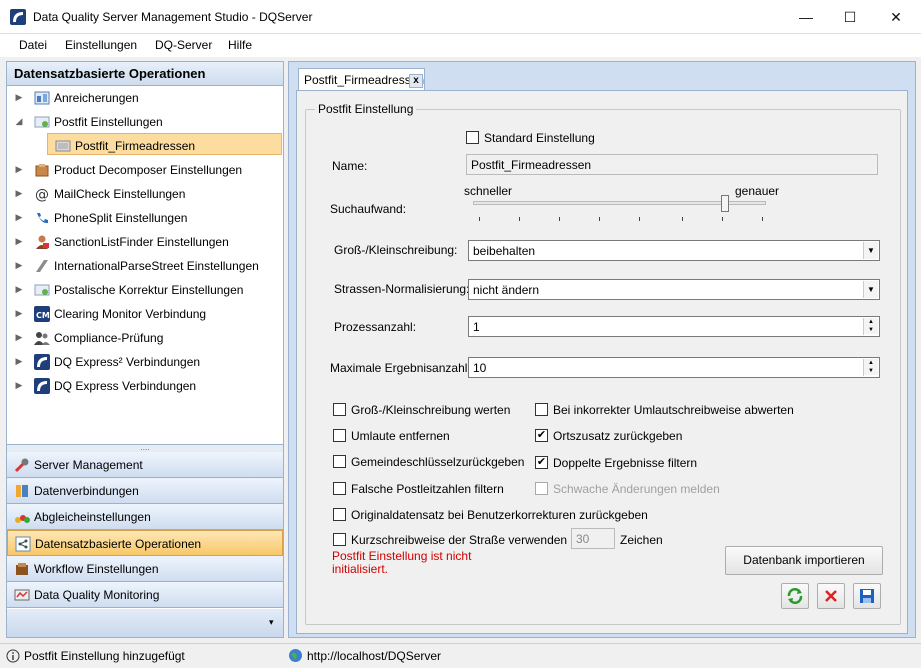 The width and height of the screenshot is (921, 668). What do you see at coordinates (480, 368) in the screenshot?
I see `max-value: 10` at bounding box center [480, 368].